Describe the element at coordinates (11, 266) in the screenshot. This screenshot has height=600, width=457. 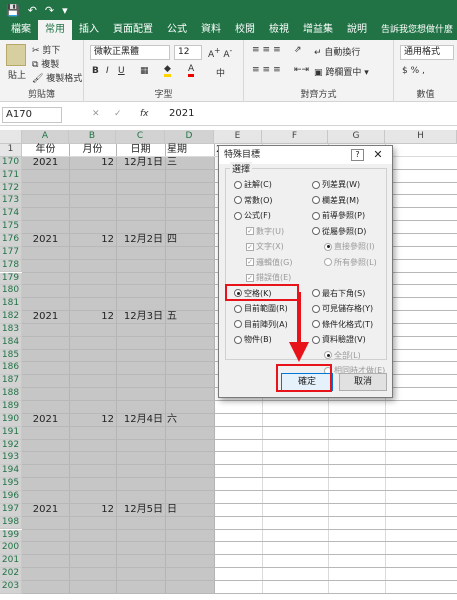
I see `row-header: 178` at that location.